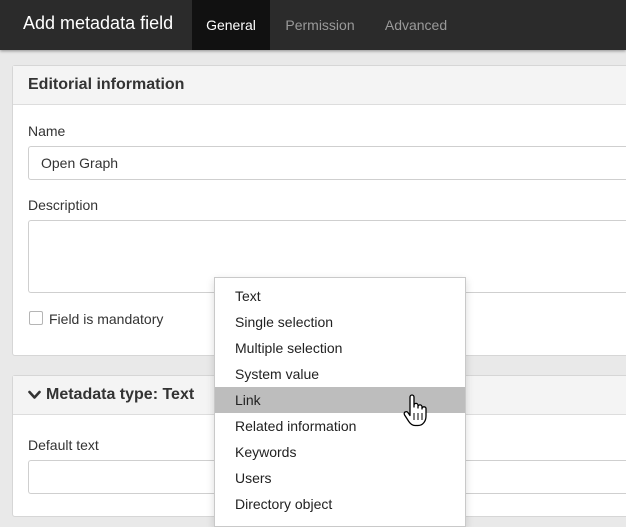  I want to click on option-keywords: Keywords, so click(340, 452).